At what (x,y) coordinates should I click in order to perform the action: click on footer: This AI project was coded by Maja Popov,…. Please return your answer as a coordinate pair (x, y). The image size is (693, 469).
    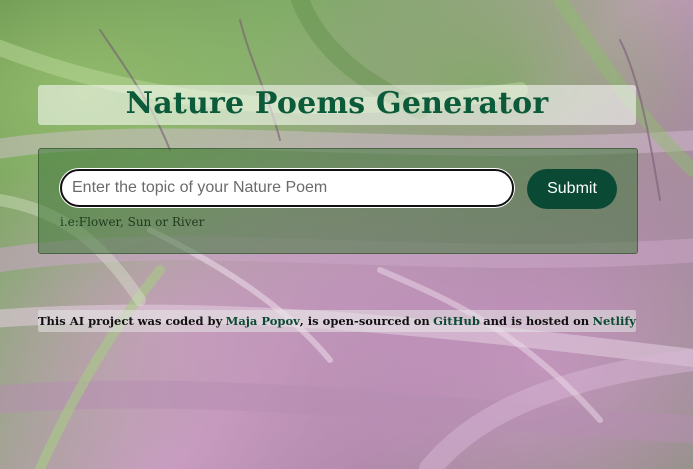
    Looking at the image, I should click on (337, 321).